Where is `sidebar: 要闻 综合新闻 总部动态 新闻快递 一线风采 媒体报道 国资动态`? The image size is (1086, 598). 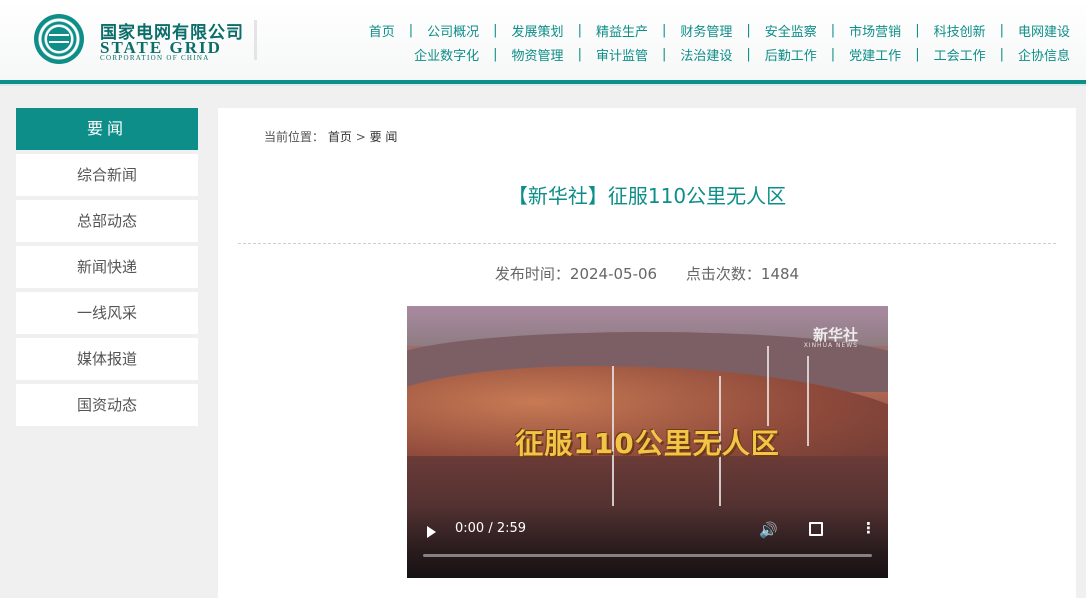 sidebar: 要闻 综合新闻 总部动态 新闻快递 一线风采 媒体报道 国资动态 is located at coordinates (107, 267).